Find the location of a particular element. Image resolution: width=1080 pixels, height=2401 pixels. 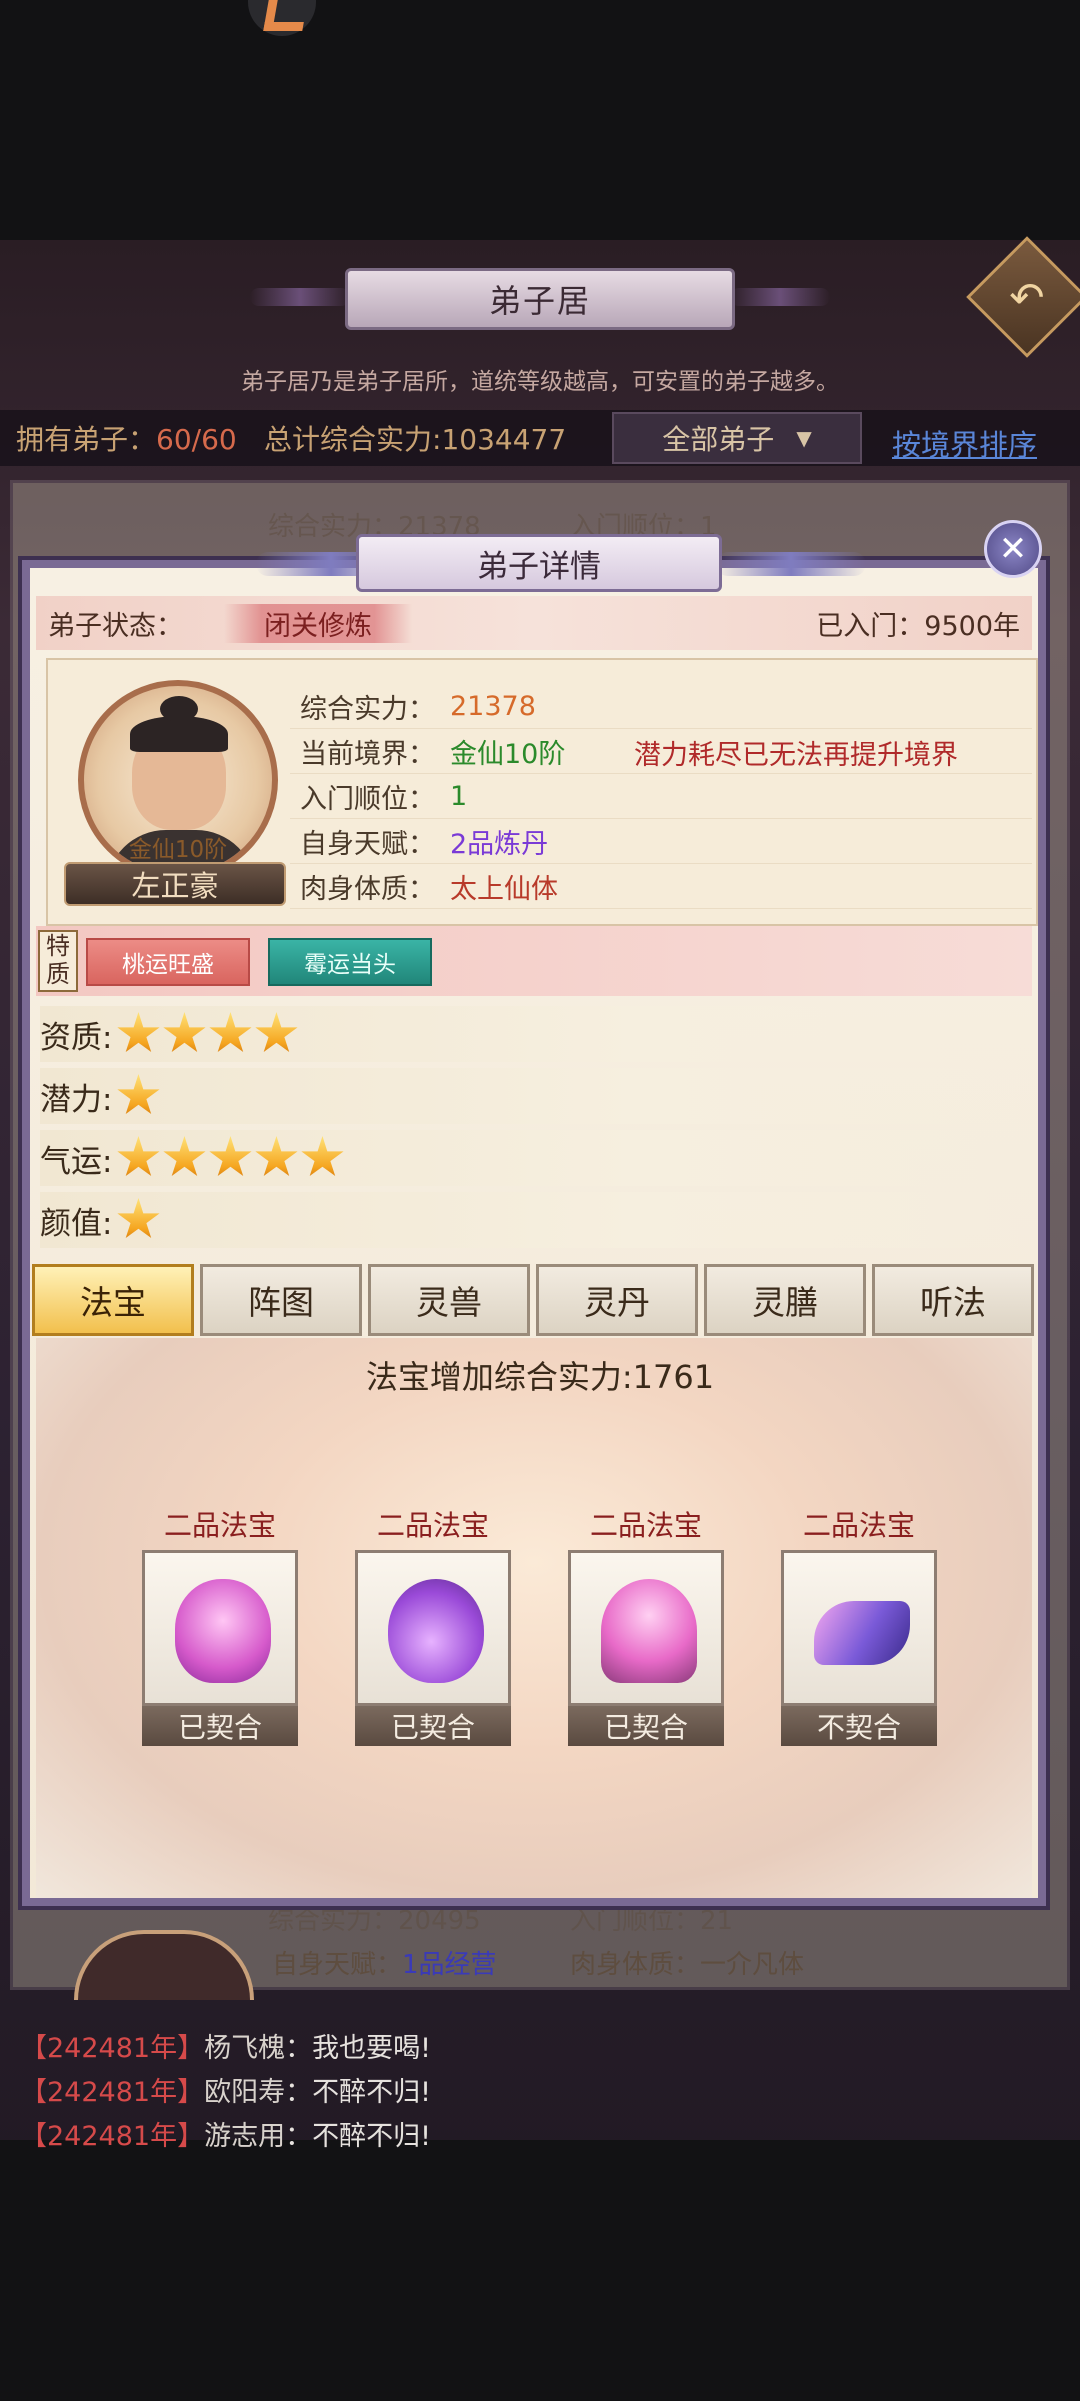

bg-row2-physique: 肉身体质：一介凡体 is located at coordinates (687, 1965).